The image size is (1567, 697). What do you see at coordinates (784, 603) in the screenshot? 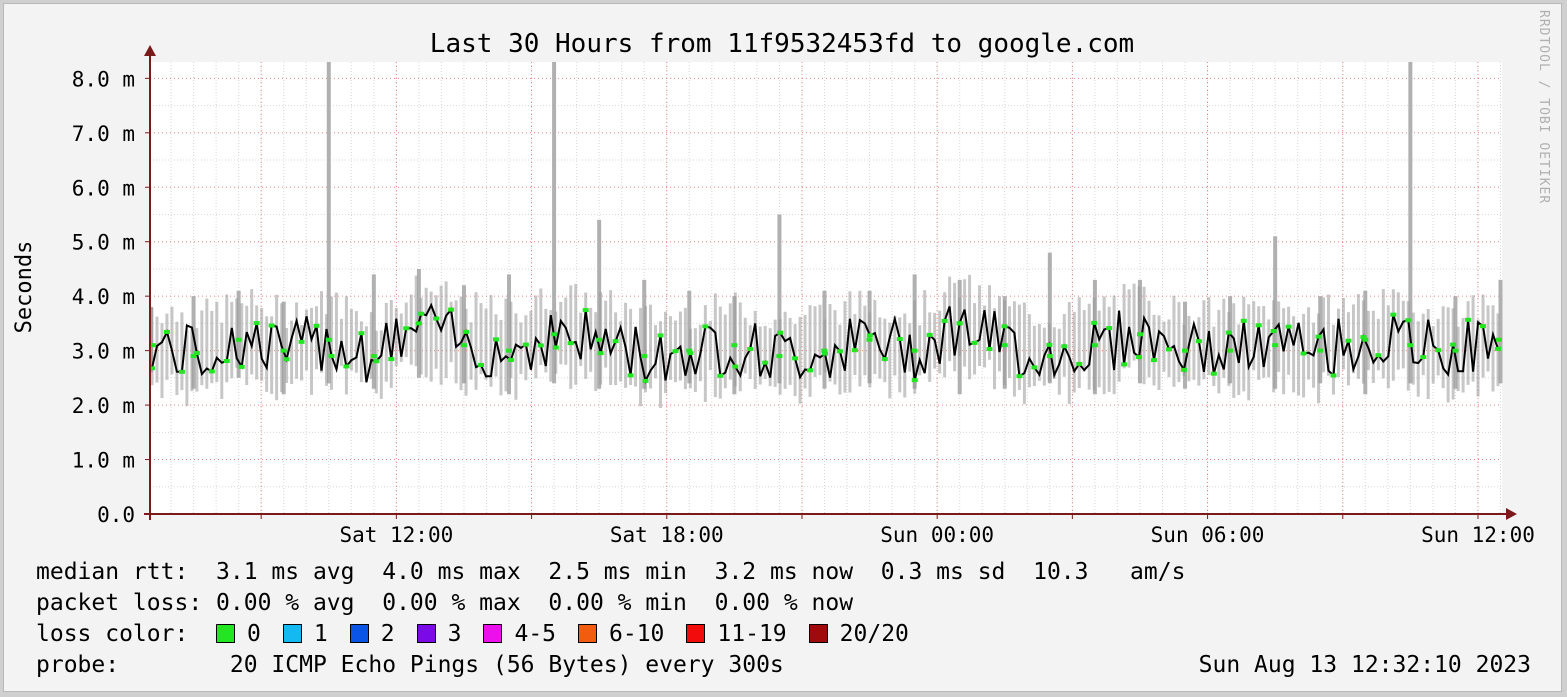
I see `packet-loss-now: 0.00 % now` at bounding box center [784, 603].